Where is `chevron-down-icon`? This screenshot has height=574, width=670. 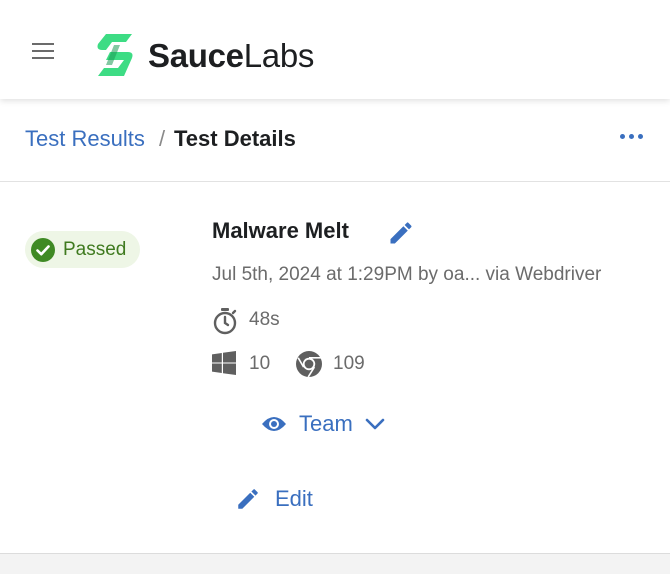 chevron-down-icon is located at coordinates (375, 424).